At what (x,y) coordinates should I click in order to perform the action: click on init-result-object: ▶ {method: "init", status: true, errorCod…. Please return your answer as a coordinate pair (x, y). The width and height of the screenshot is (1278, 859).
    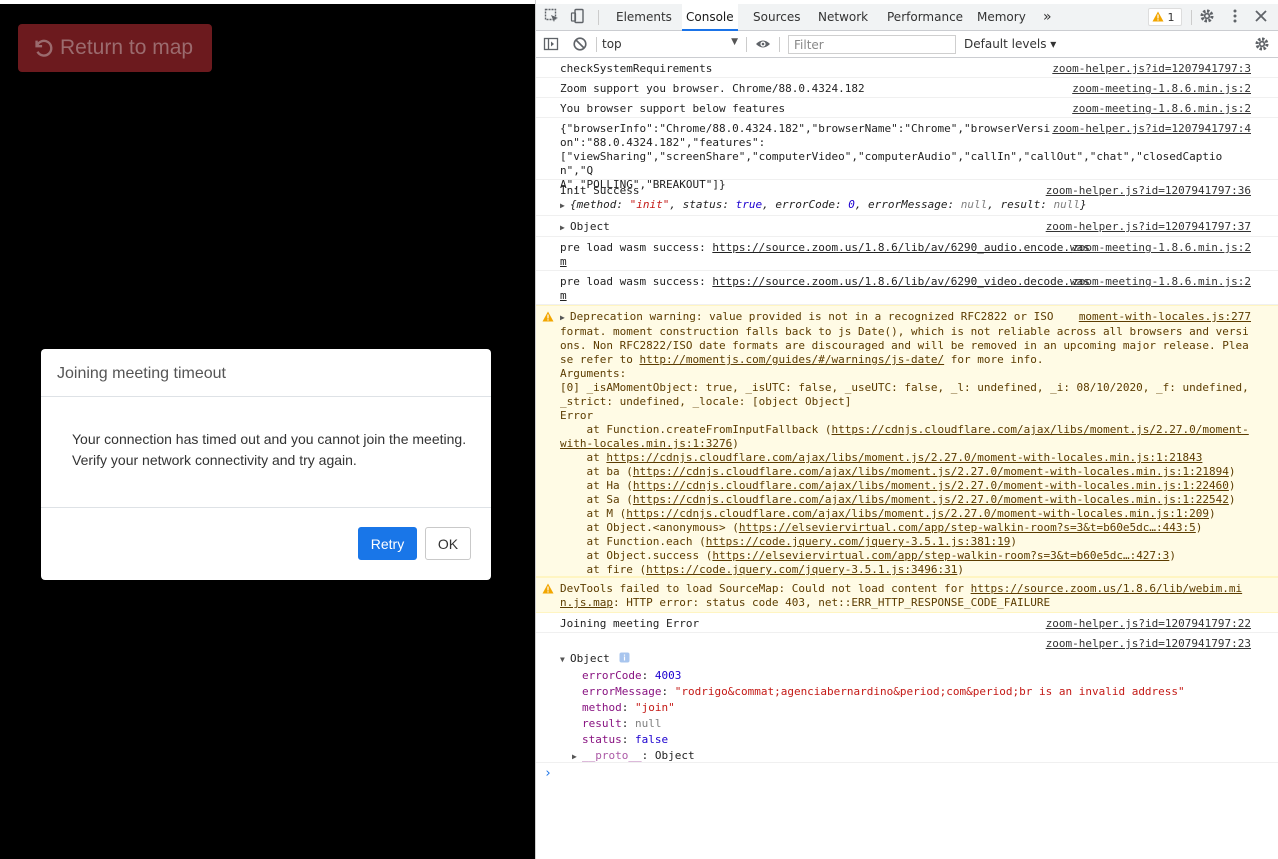
    Looking at the image, I should click on (905, 205).